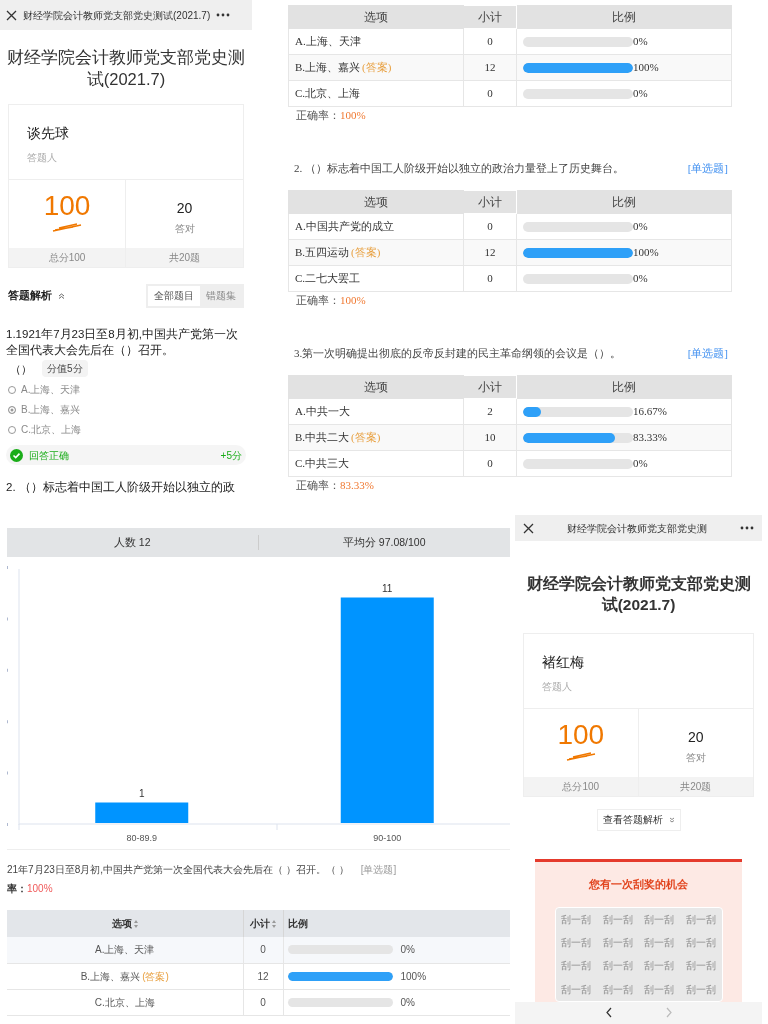 The image size is (768, 1024). What do you see at coordinates (328, 278) in the screenshot?
I see `option-label: C.二七大罢工` at bounding box center [328, 278].